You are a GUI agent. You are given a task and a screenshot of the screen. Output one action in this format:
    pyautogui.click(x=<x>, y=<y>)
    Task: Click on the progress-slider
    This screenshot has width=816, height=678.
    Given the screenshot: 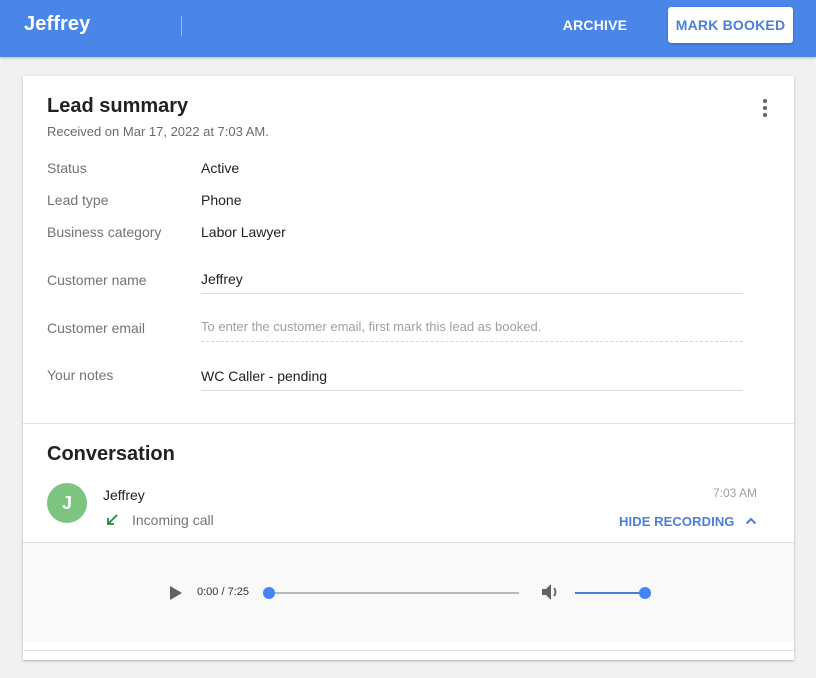 What is the action you would take?
    pyautogui.click(x=391, y=593)
    